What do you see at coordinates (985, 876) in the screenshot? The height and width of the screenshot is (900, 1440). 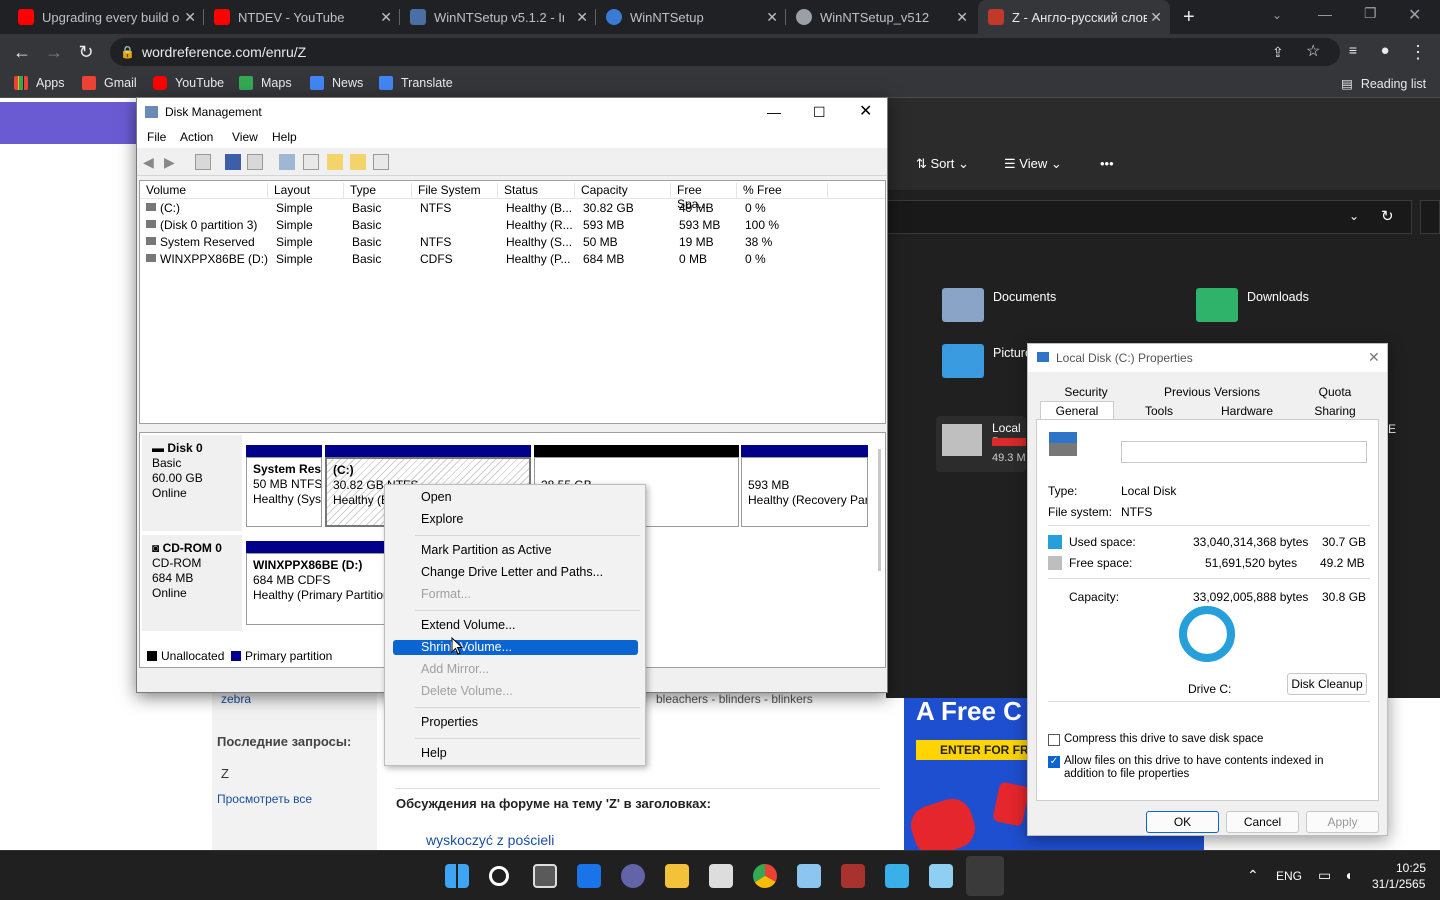 I see `disk-management-taskbar-icon` at bounding box center [985, 876].